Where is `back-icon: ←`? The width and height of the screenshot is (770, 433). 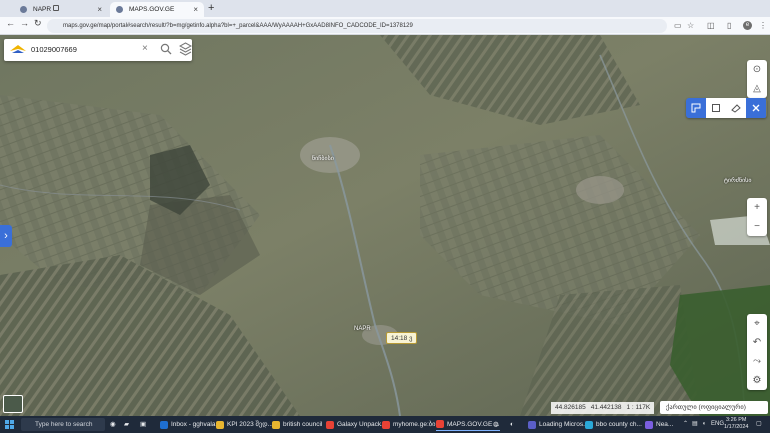 back-icon: ← is located at coordinates (10, 23).